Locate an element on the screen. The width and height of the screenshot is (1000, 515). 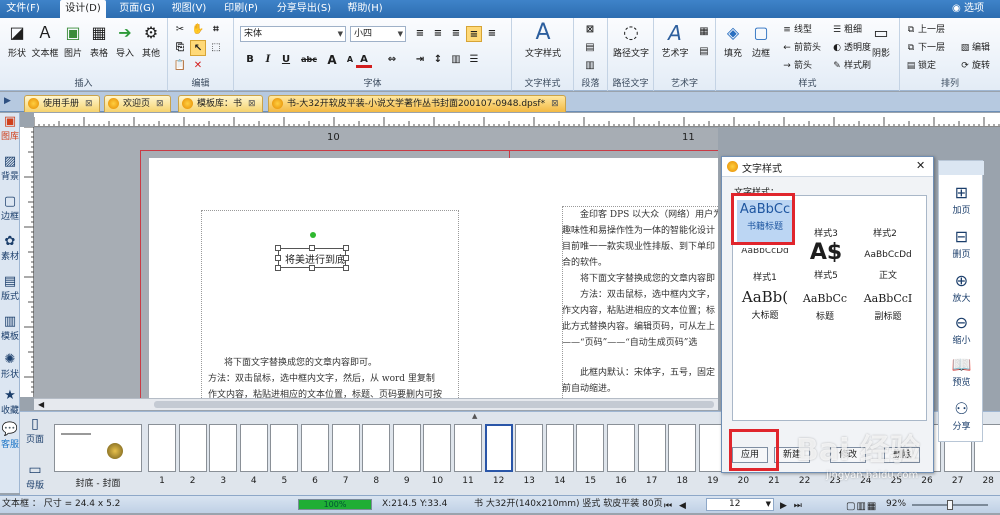
delete-page-button: ⊟ 删页 is located at coordinates (961, 243).